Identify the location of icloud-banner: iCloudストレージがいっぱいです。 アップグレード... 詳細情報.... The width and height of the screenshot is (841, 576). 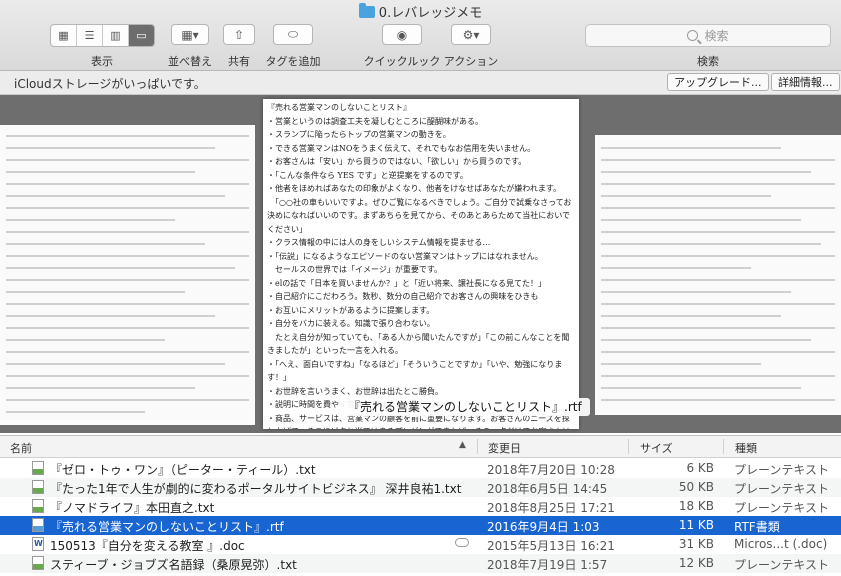
(420, 83).